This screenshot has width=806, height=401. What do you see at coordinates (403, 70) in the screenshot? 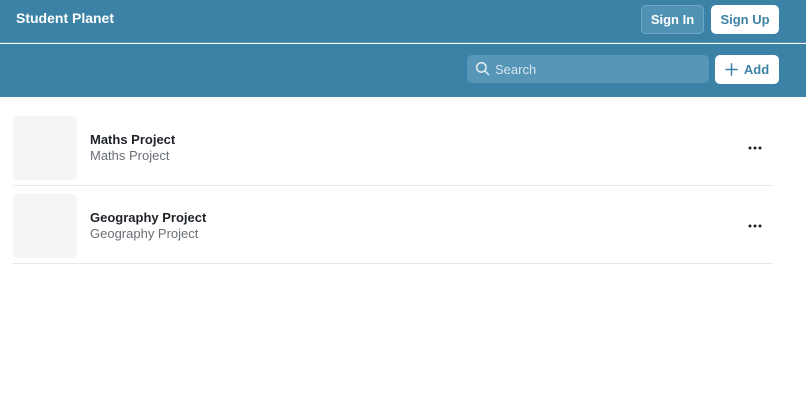
I see `toolbar: Add` at bounding box center [403, 70].